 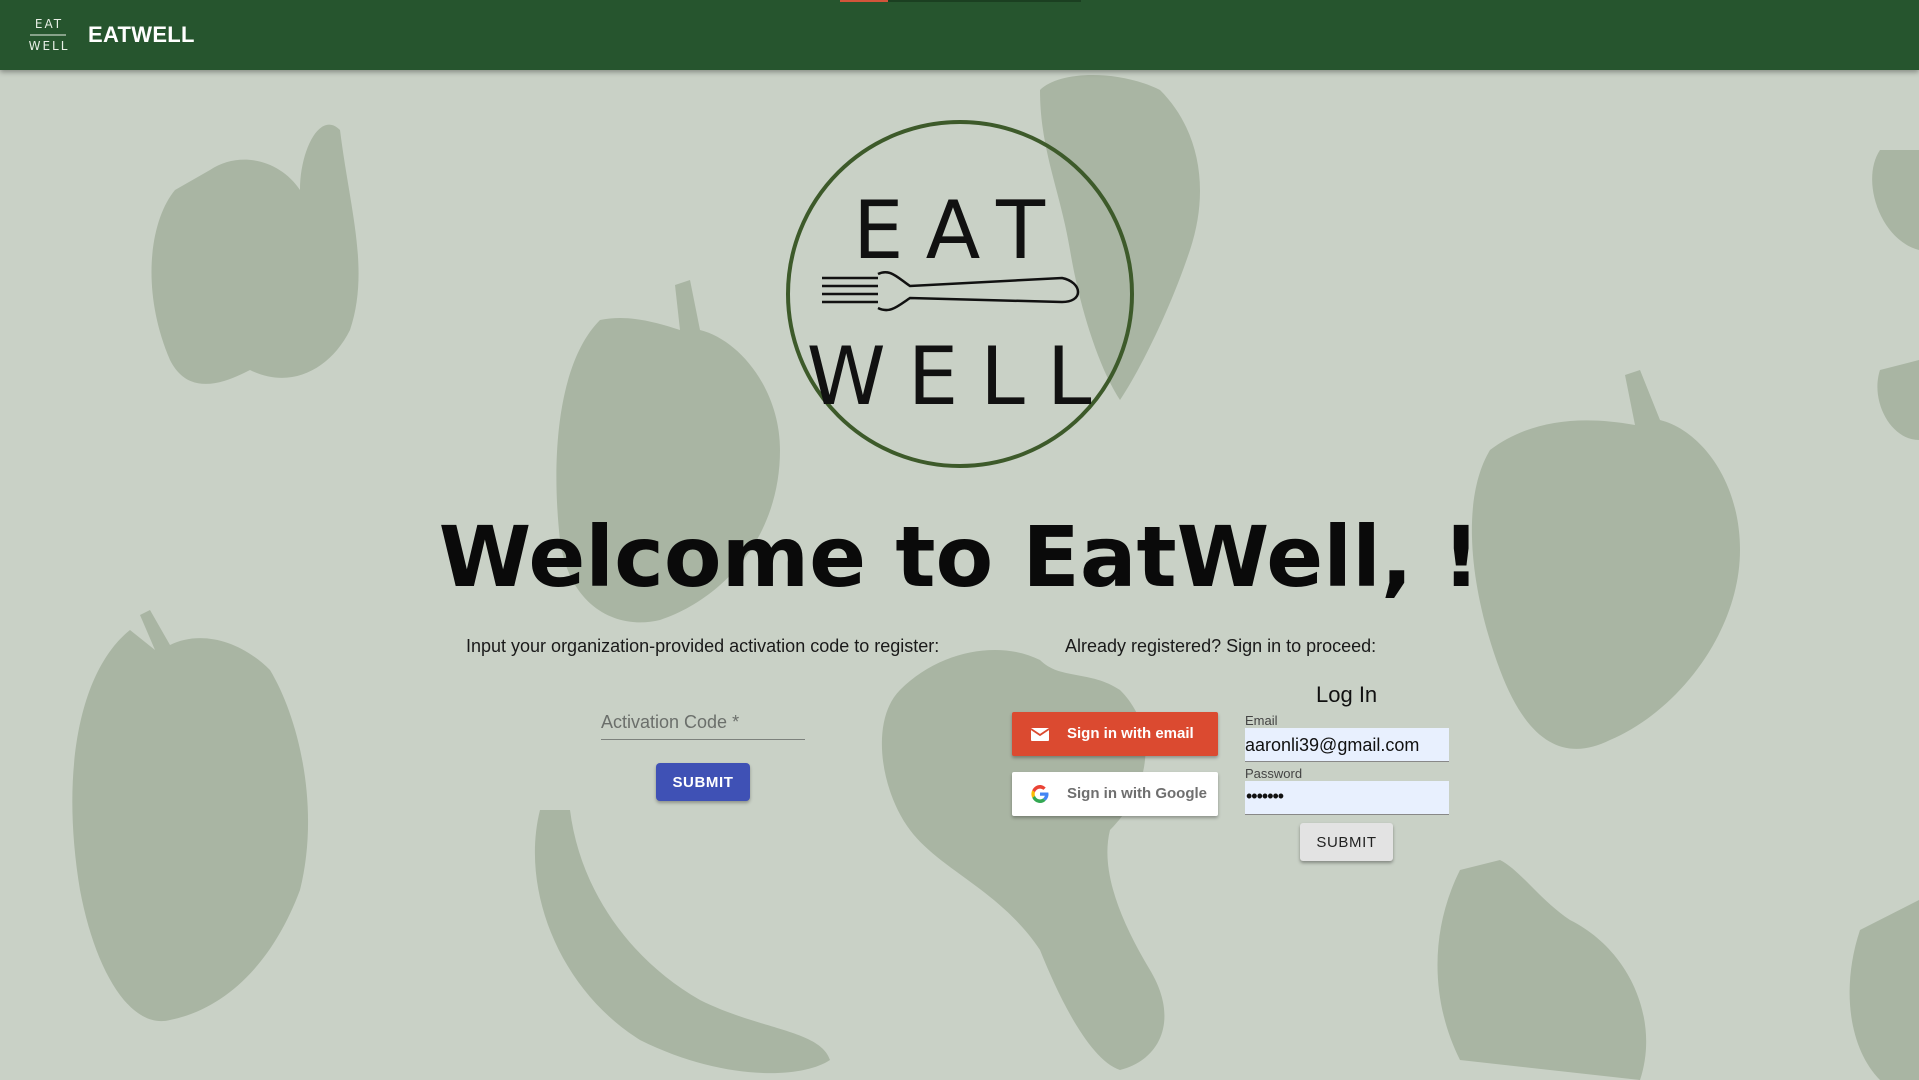 What do you see at coordinates (670, 722) in the screenshot?
I see `activation-code-label: Activation Code *` at bounding box center [670, 722].